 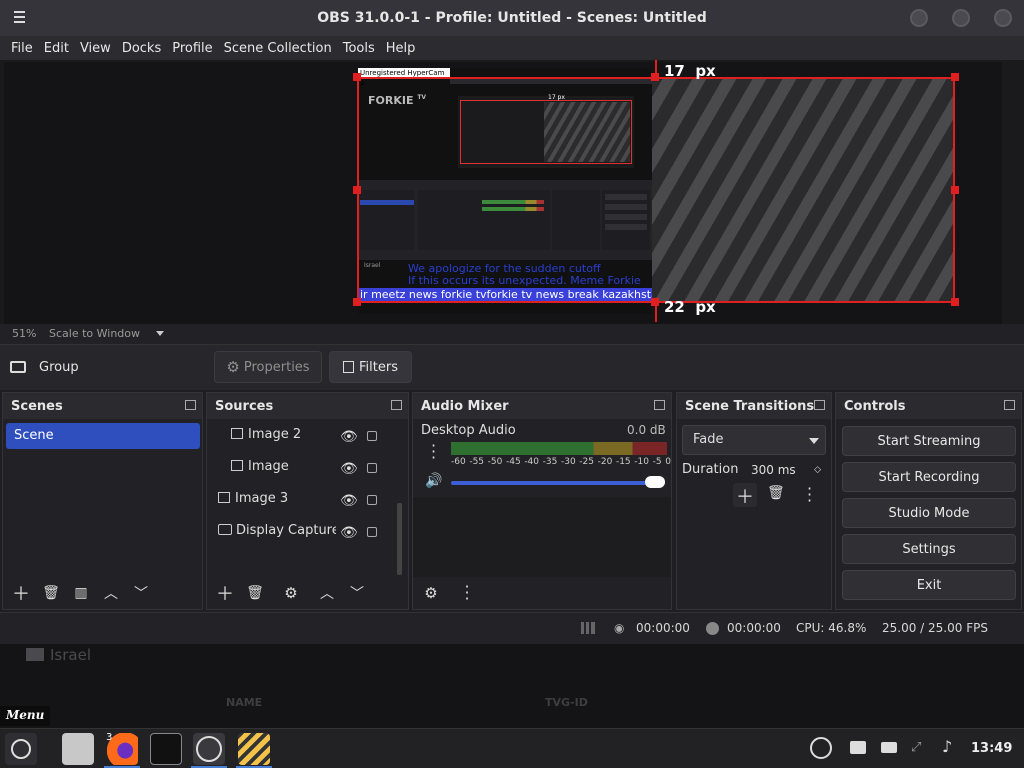 What do you see at coordinates (817, 470) in the screenshot?
I see `spin-arrows-icon: ◇` at bounding box center [817, 470].